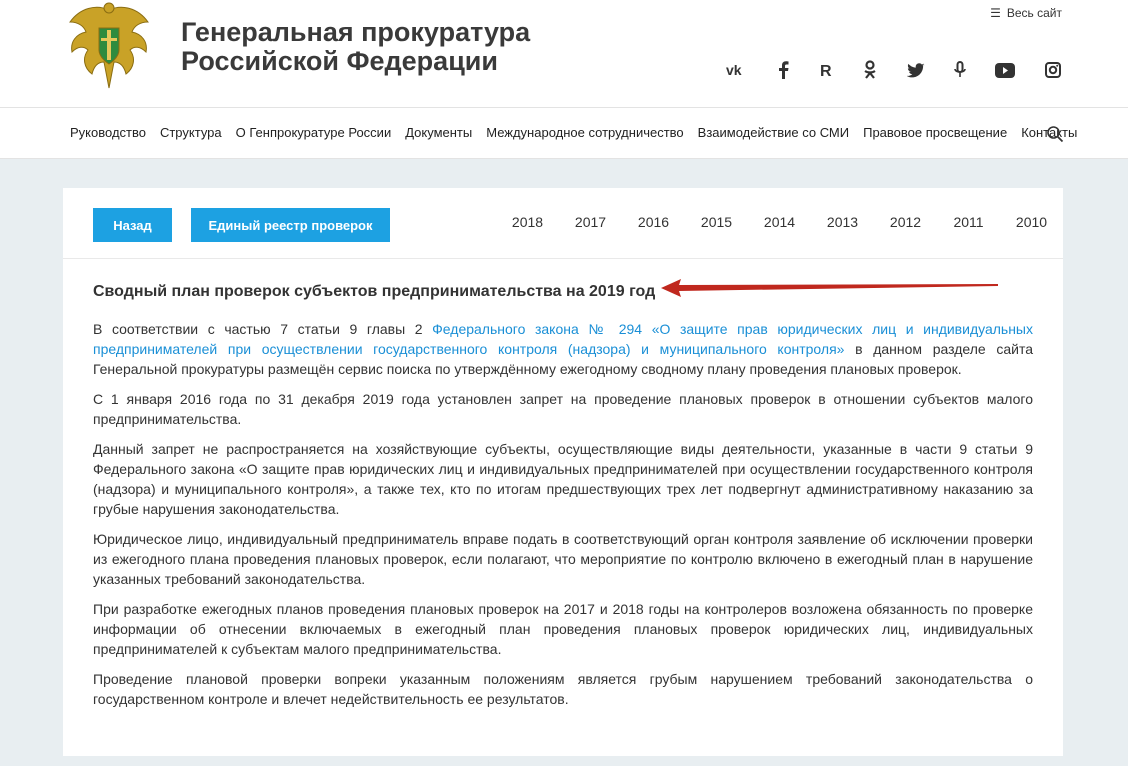  I want to click on social-links: vk R, so click(891, 71).